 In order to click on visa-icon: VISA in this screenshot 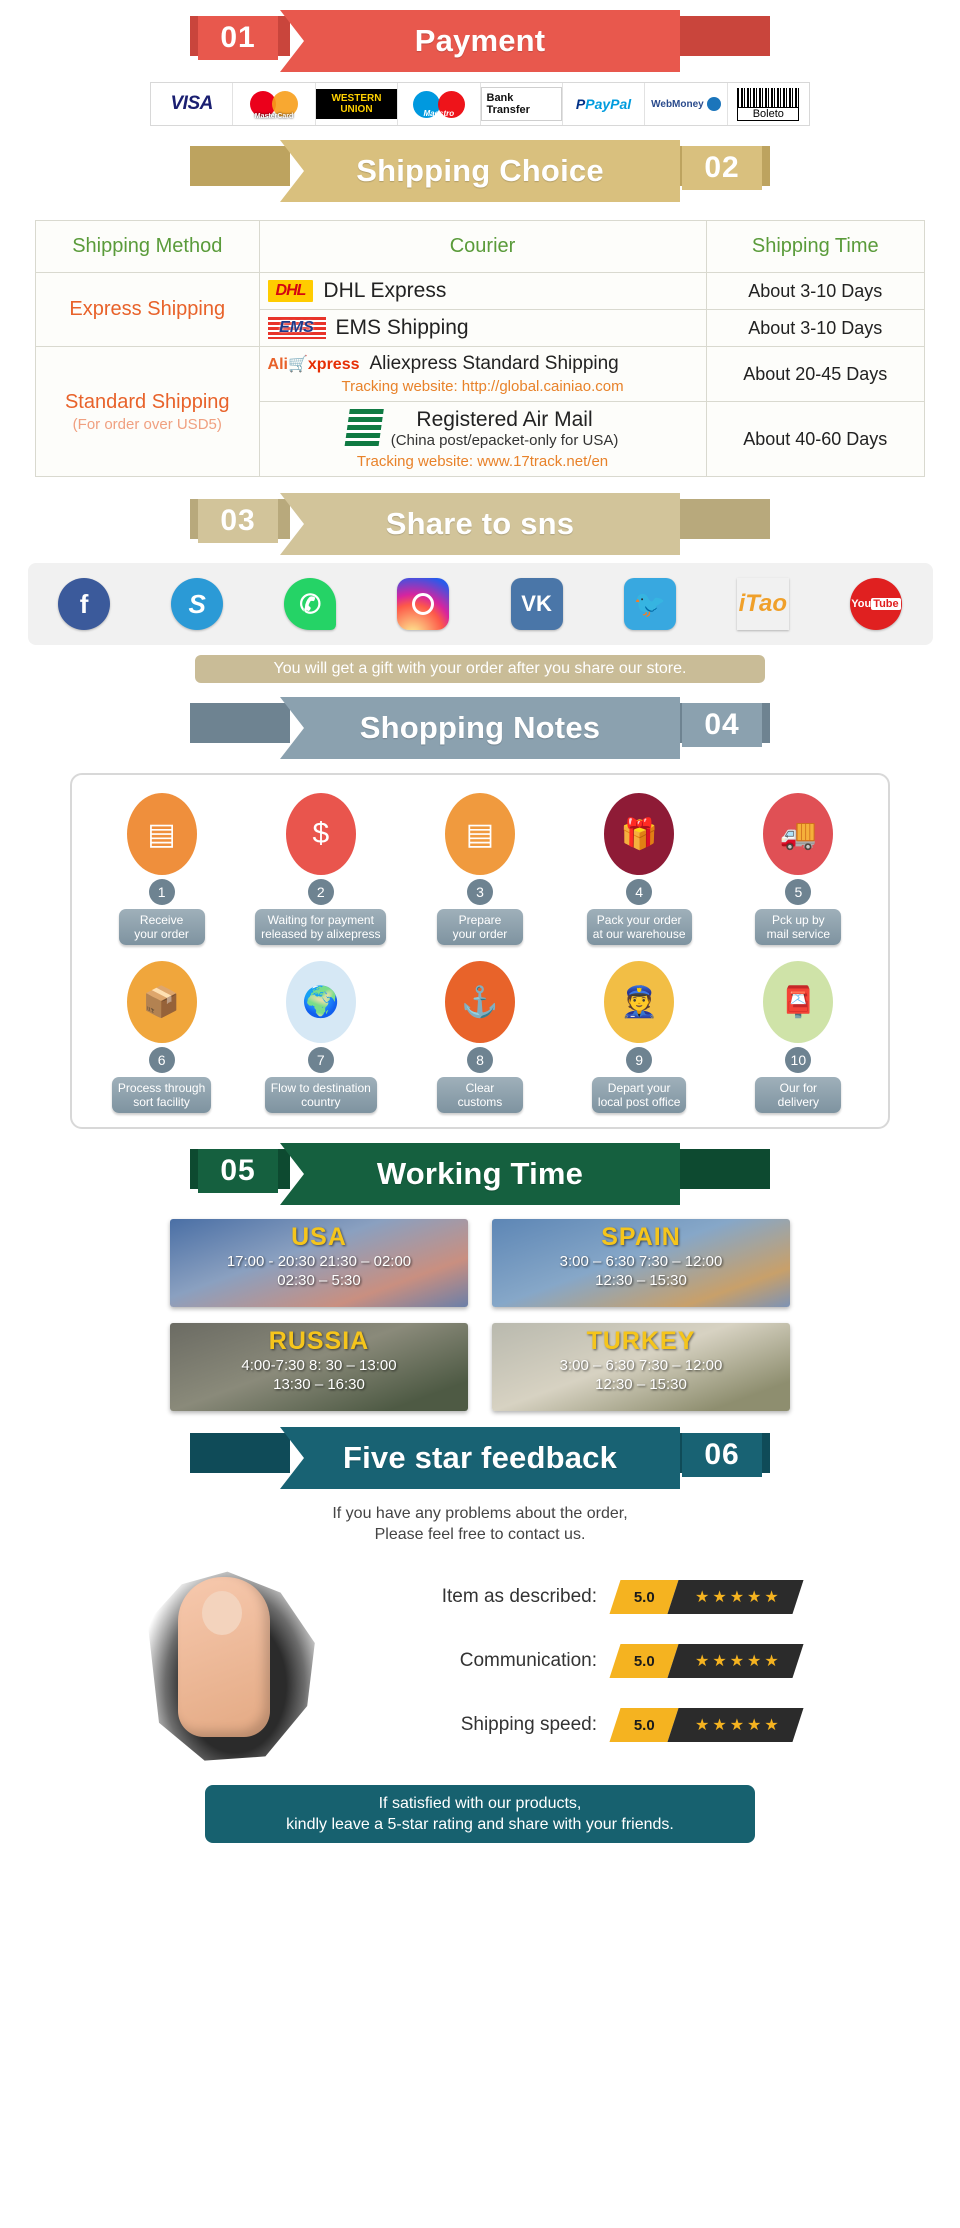, I will do `click(192, 103)`.